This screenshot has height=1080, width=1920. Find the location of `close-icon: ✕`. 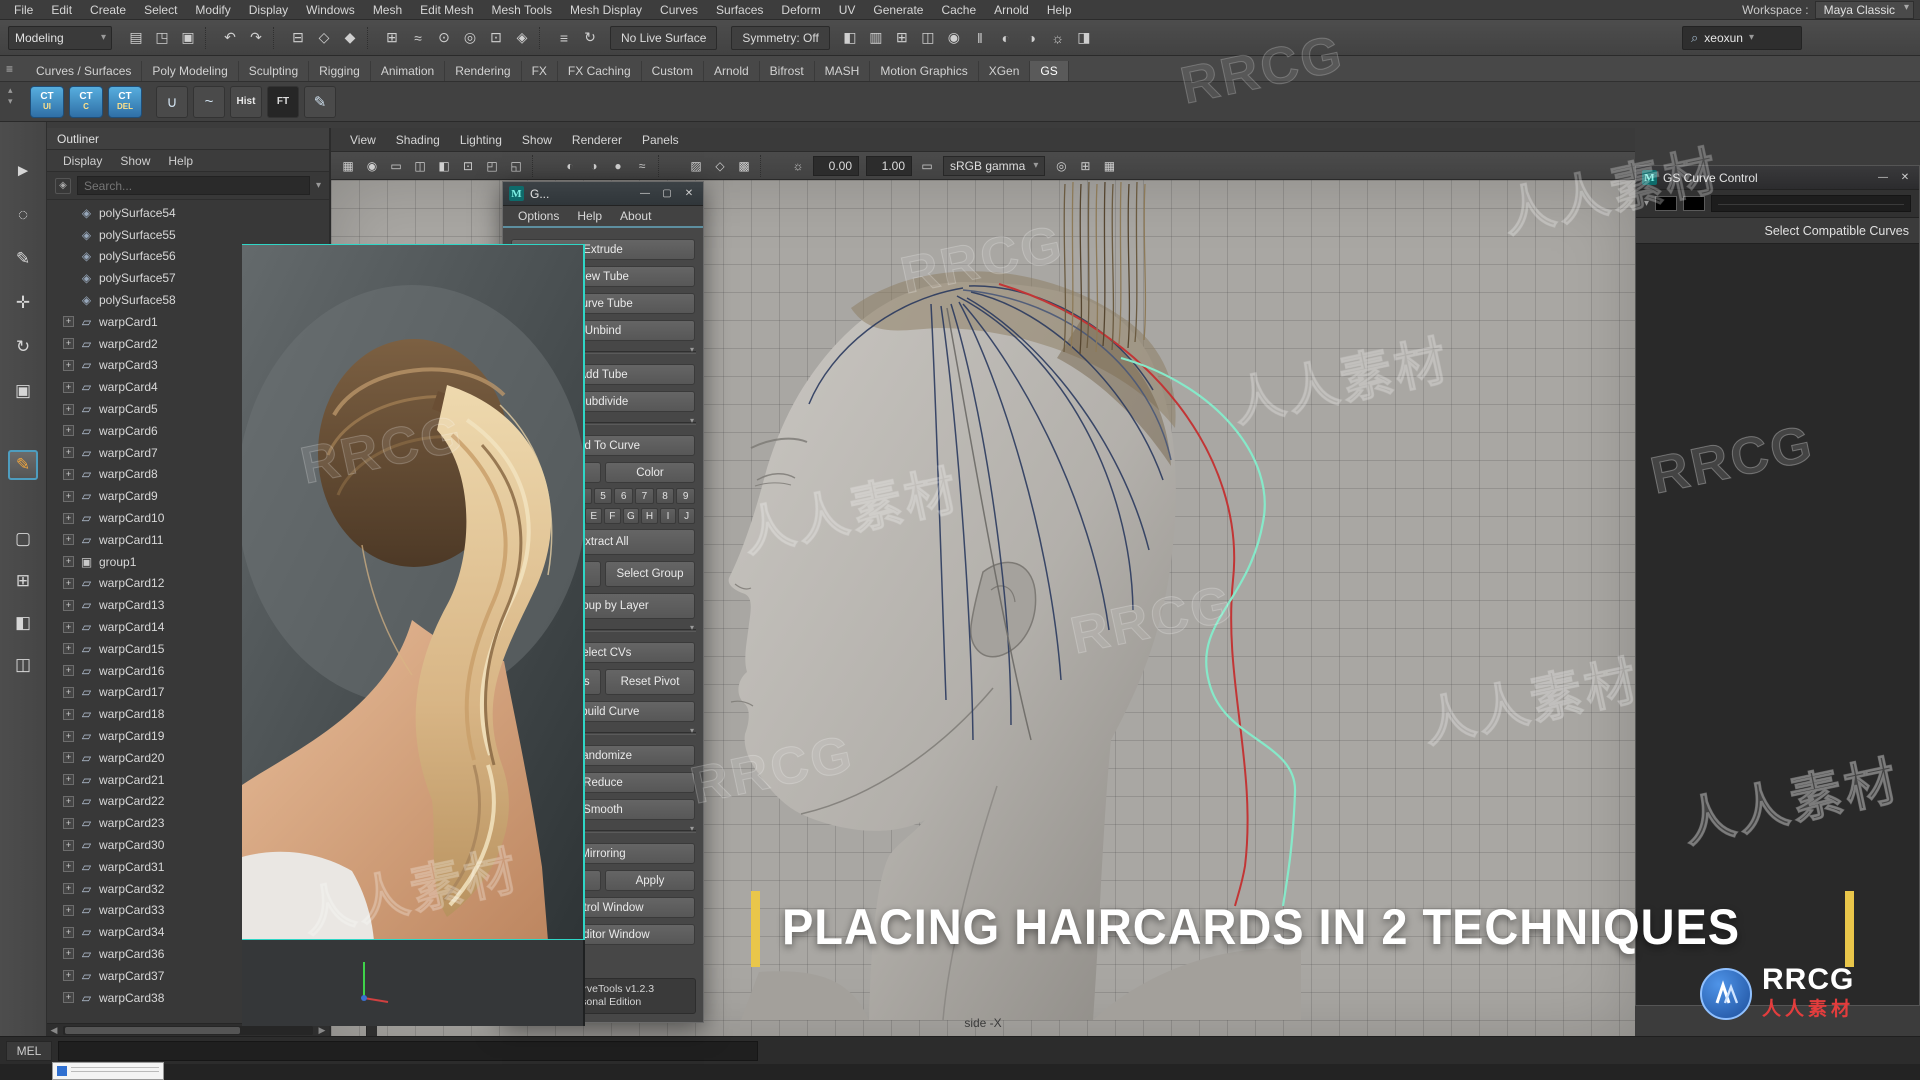

close-icon: ✕ is located at coordinates (1905, 177).